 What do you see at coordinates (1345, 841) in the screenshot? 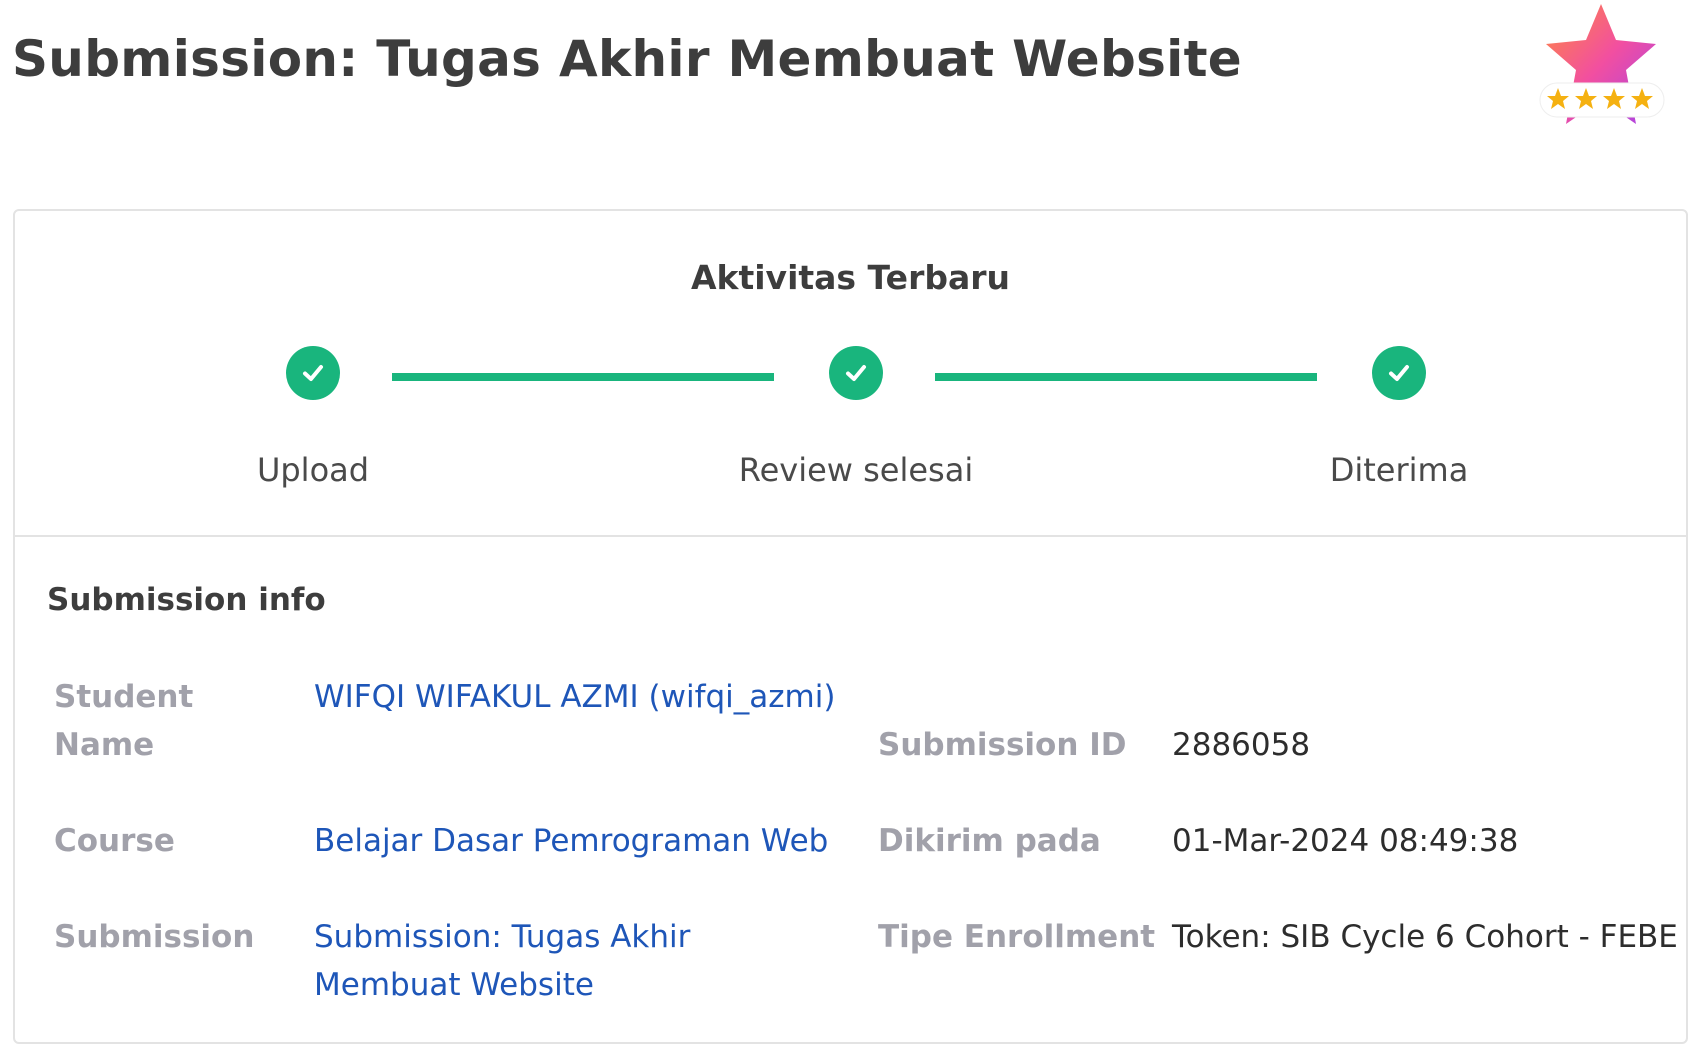
I see `sent-at-value: 01-Mar-2024 08:49:38` at bounding box center [1345, 841].